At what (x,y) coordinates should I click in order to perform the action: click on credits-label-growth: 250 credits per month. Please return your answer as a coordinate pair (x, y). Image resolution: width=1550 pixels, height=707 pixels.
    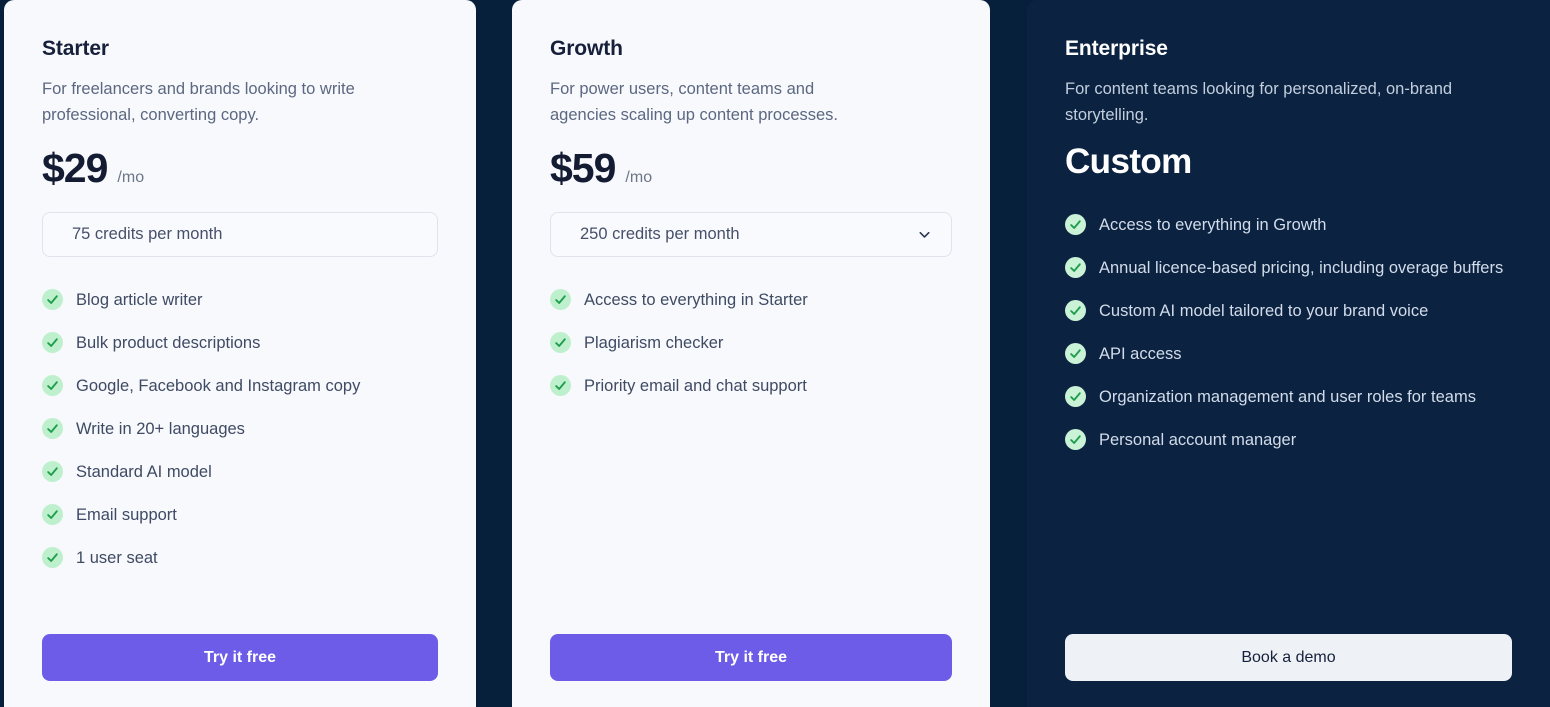
    Looking at the image, I should click on (660, 234).